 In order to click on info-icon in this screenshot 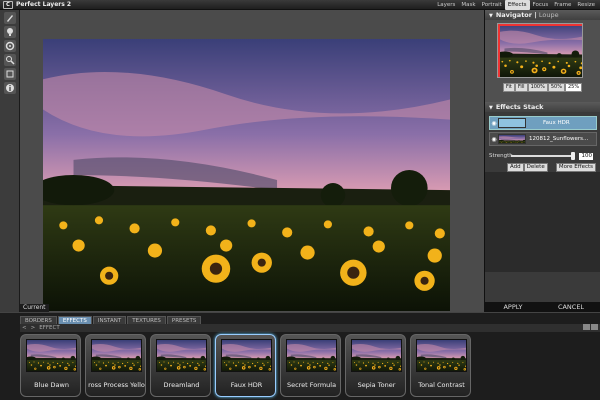, I will do `click(10, 88)`.